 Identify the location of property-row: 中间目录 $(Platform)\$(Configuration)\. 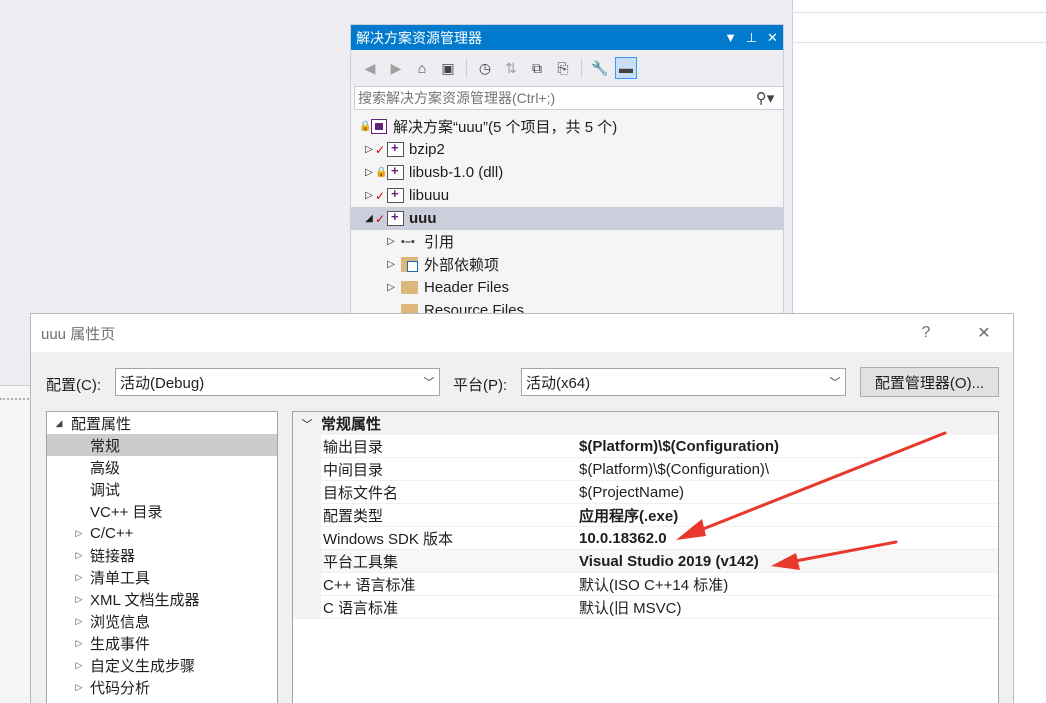
(645, 469).